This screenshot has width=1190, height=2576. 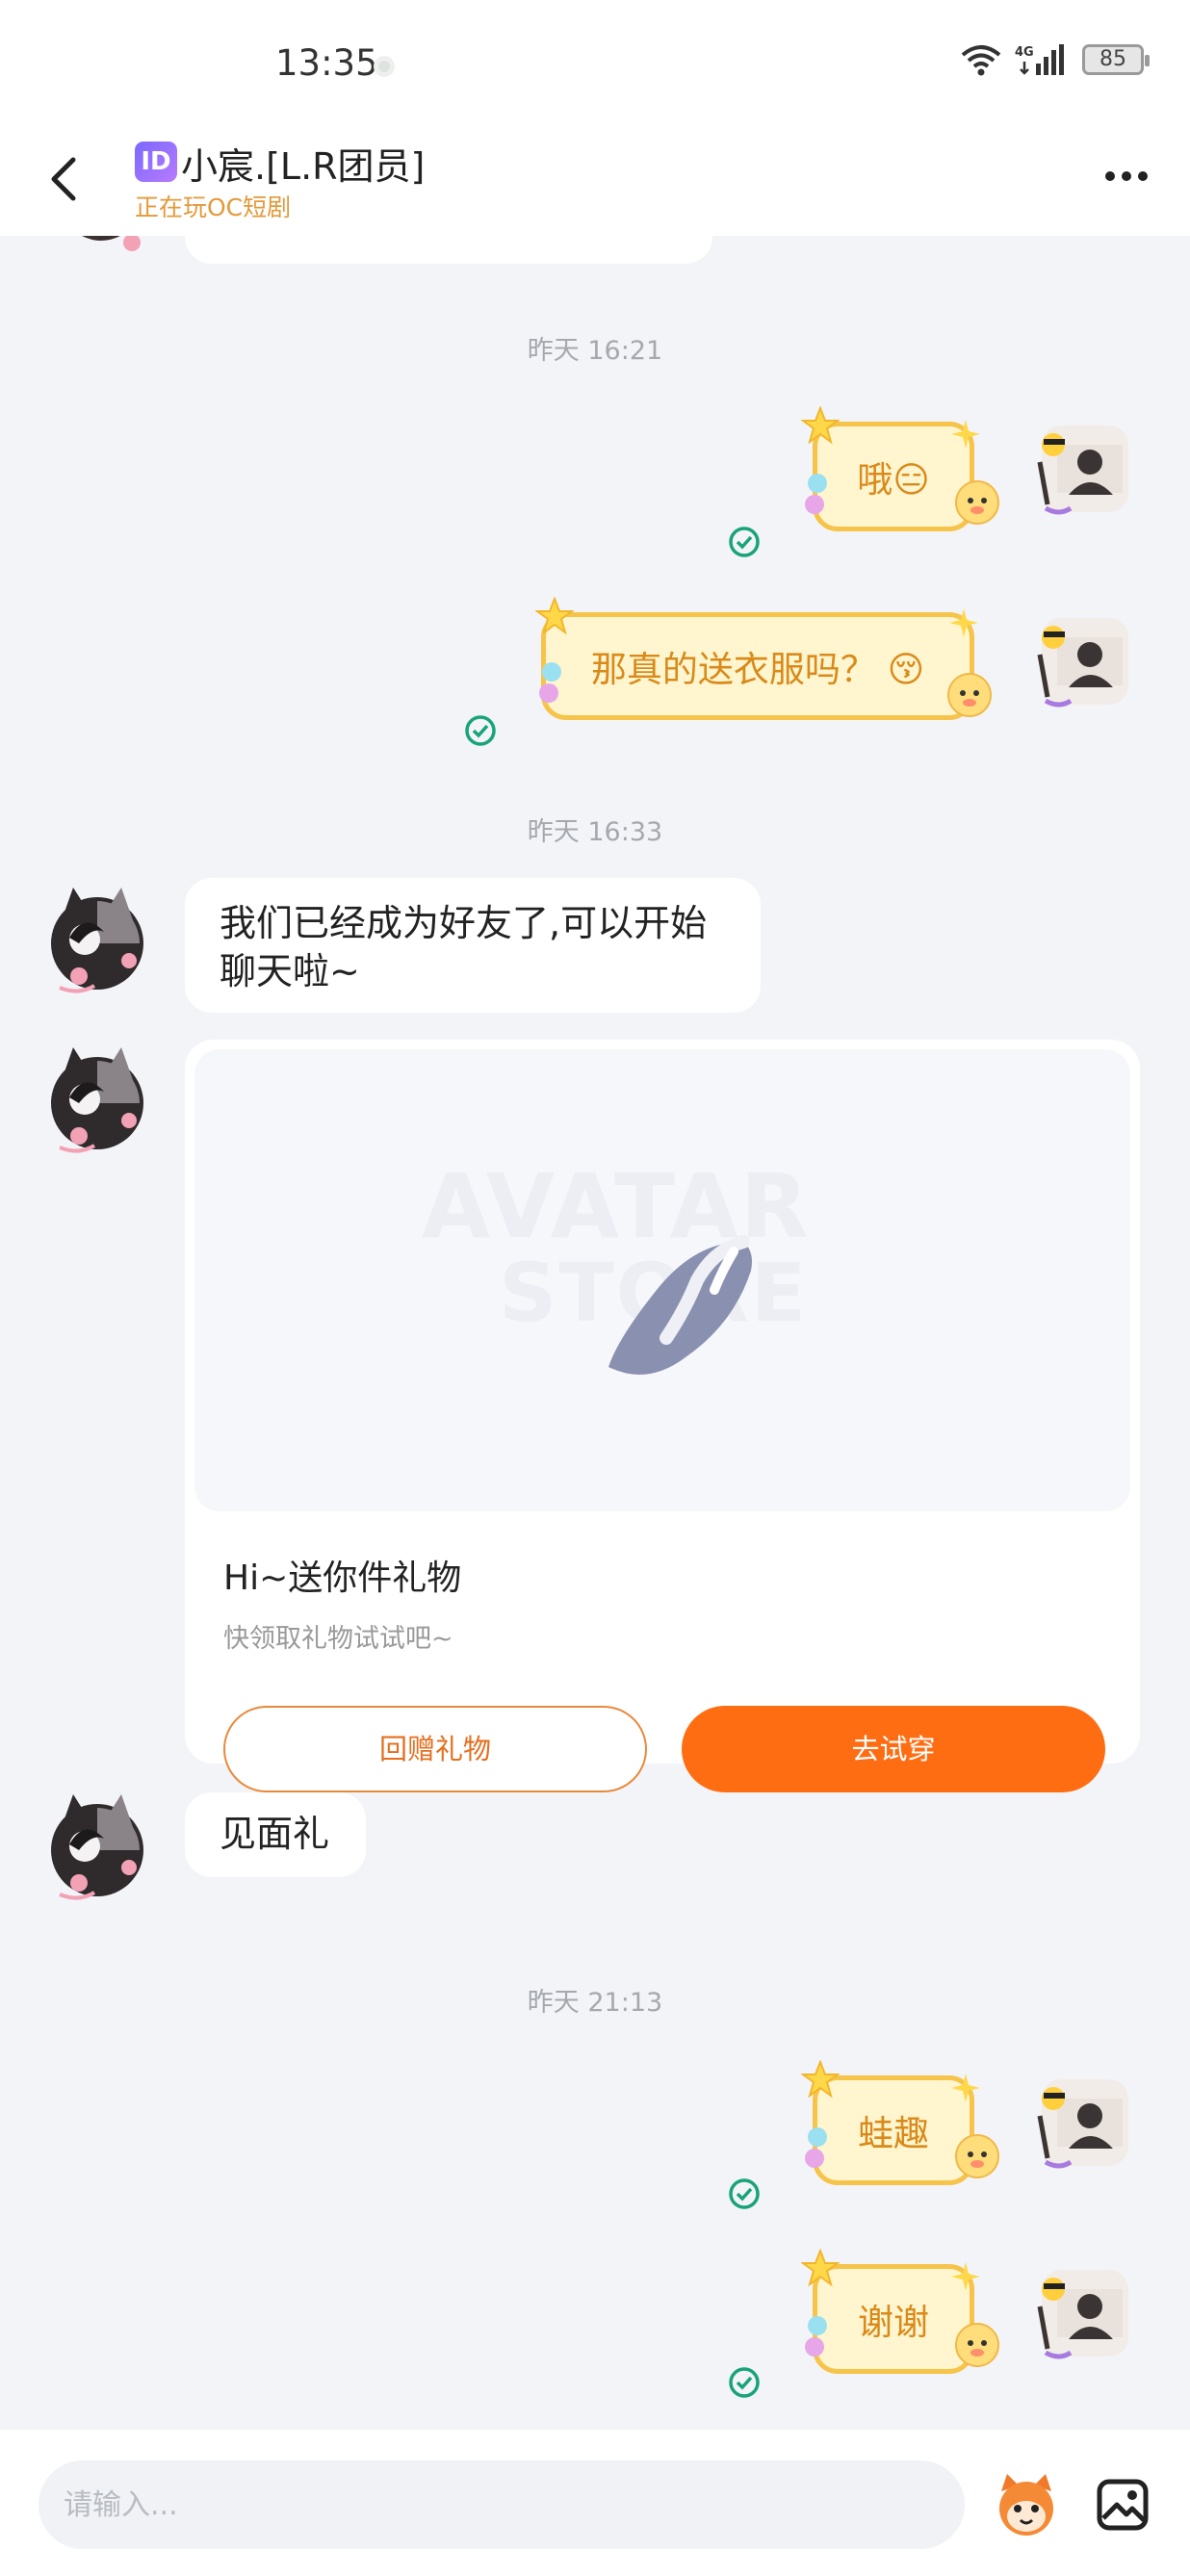 I want to click on fur-tail-icon, so click(x=680, y=1305).